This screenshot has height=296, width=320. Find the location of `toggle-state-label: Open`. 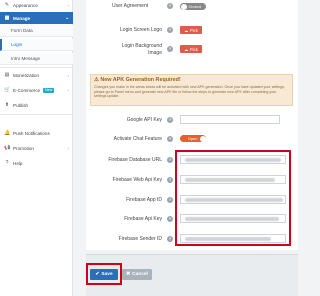

toggle-state-label: Open is located at coordinates (192, 138).